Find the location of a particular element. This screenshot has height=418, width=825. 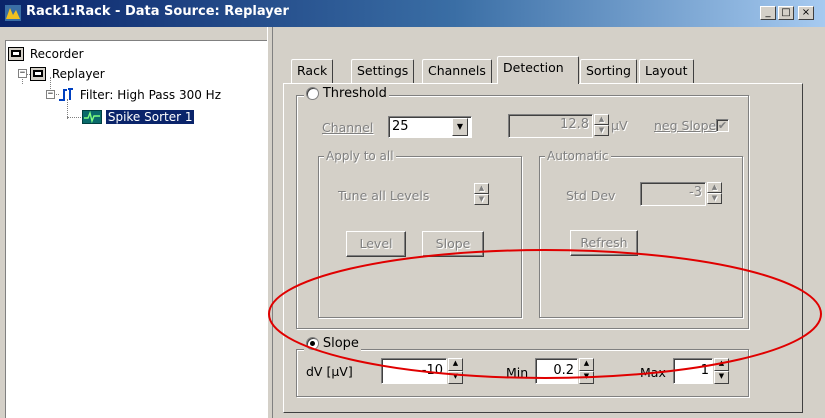

tab-detection: Detection is located at coordinates (538, 70).